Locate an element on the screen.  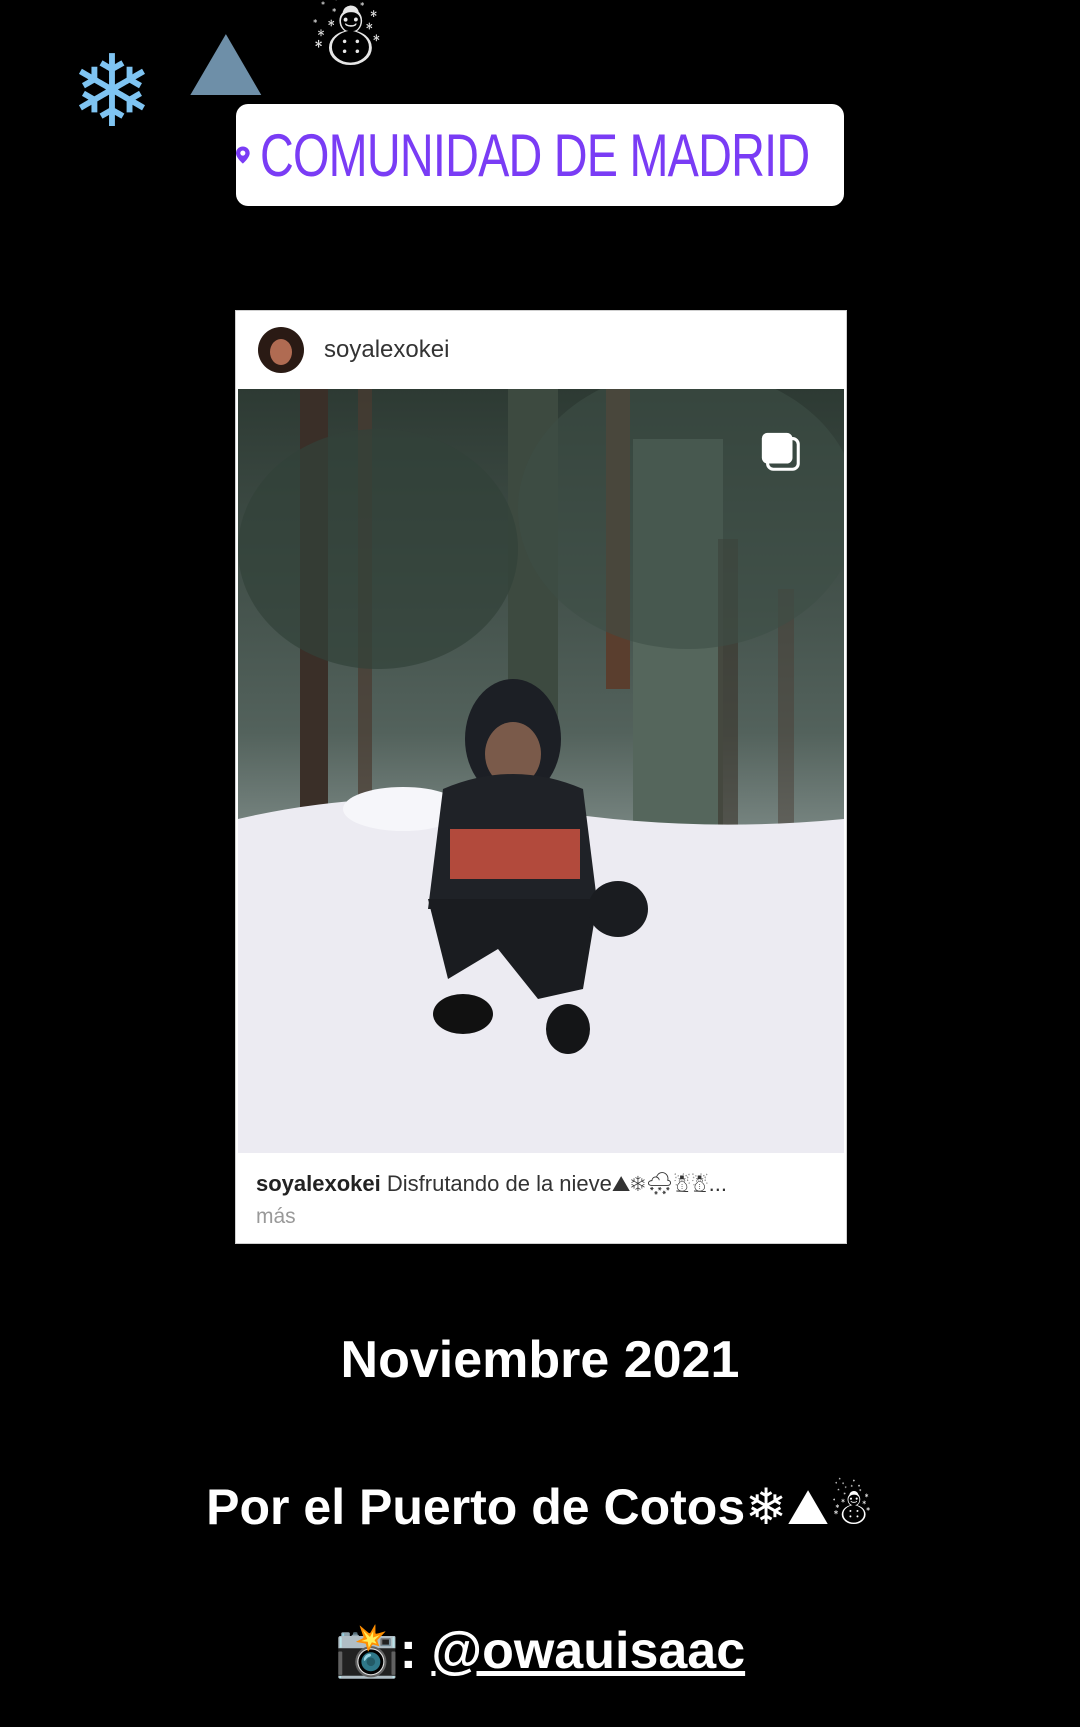
location-pin-icon is located at coordinates (243, 155).